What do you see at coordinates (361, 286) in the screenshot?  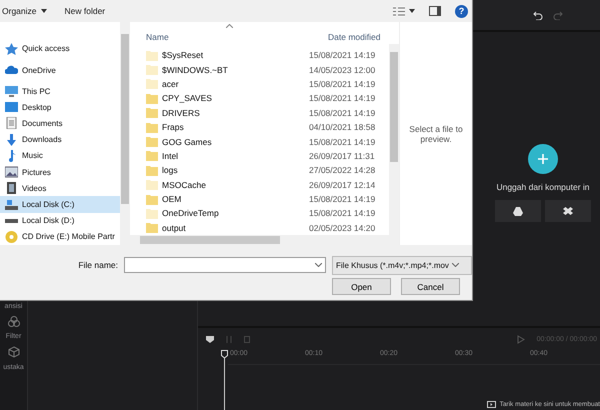 I see `open-button: Open` at bounding box center [361, 286].